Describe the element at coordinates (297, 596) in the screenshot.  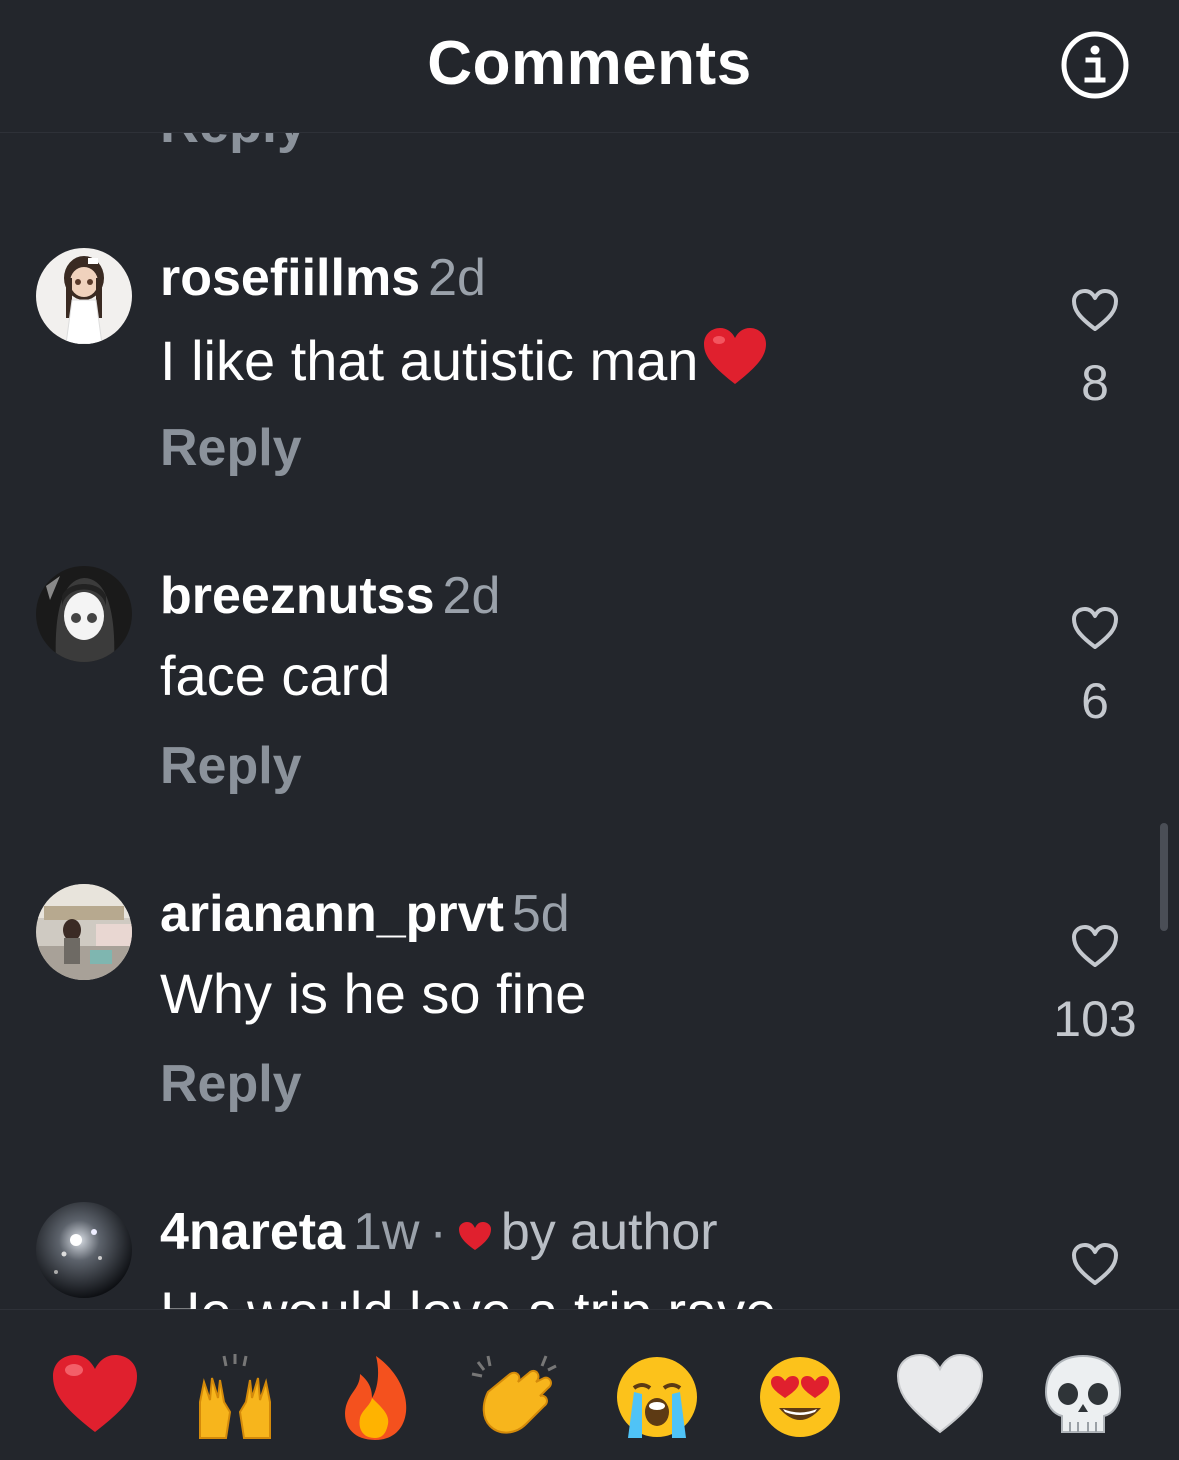
I see `username: breeznutss` at that location.